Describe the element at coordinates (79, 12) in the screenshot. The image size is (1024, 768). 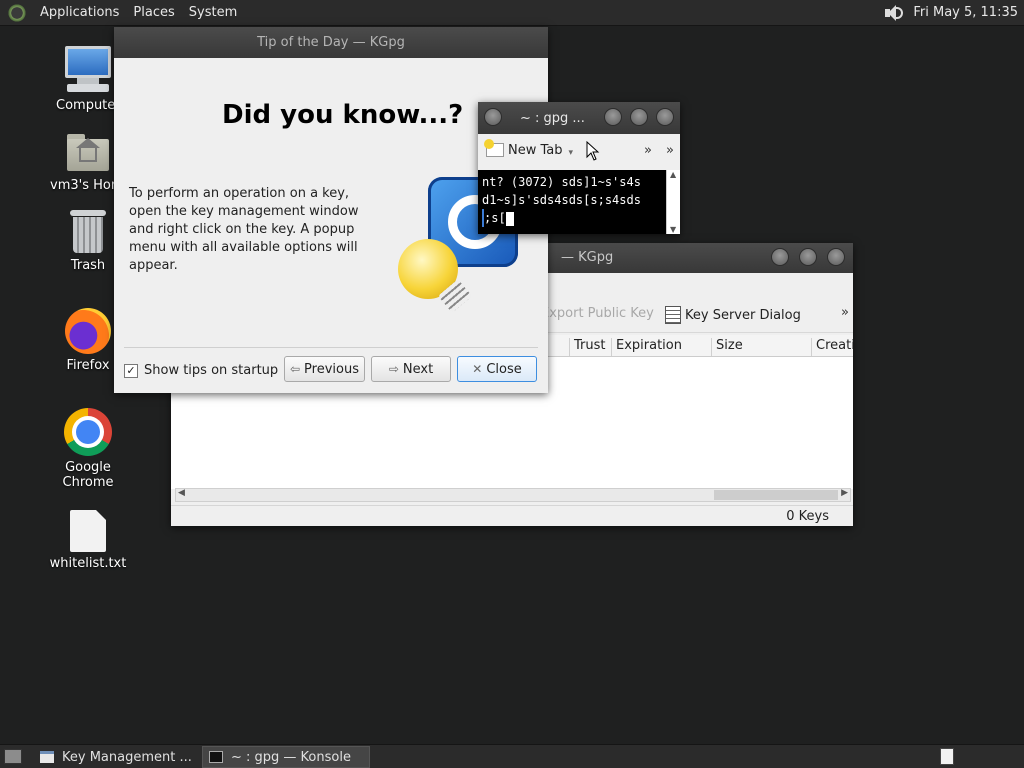
I see `menu-applications: Applications` at that location.